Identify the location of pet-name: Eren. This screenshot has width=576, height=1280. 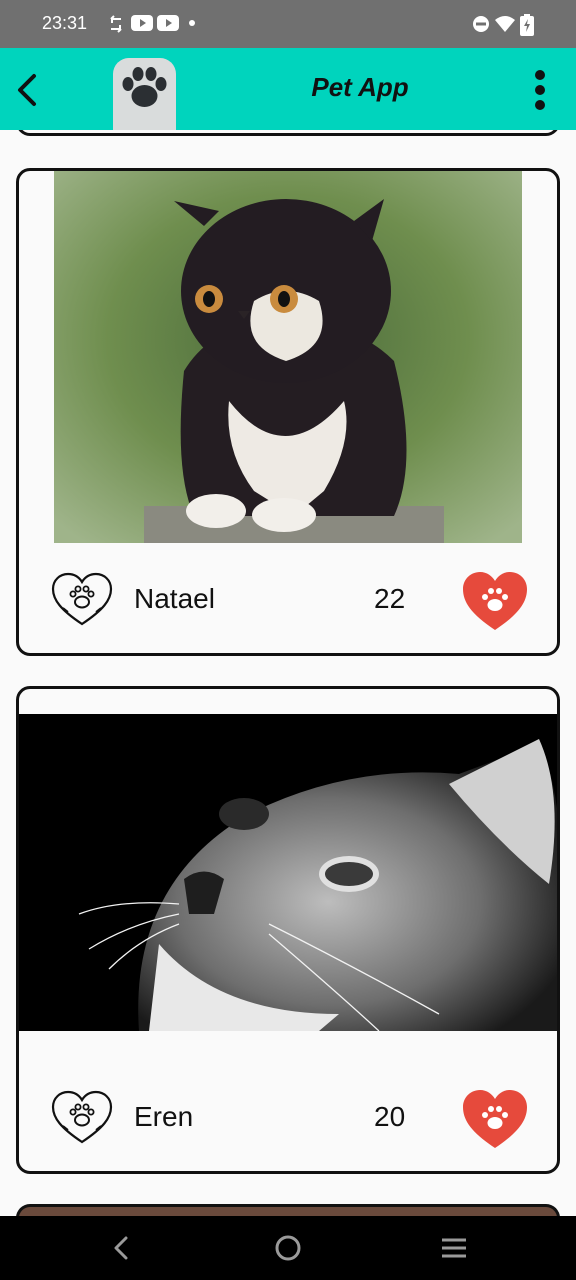
(164, 1116).